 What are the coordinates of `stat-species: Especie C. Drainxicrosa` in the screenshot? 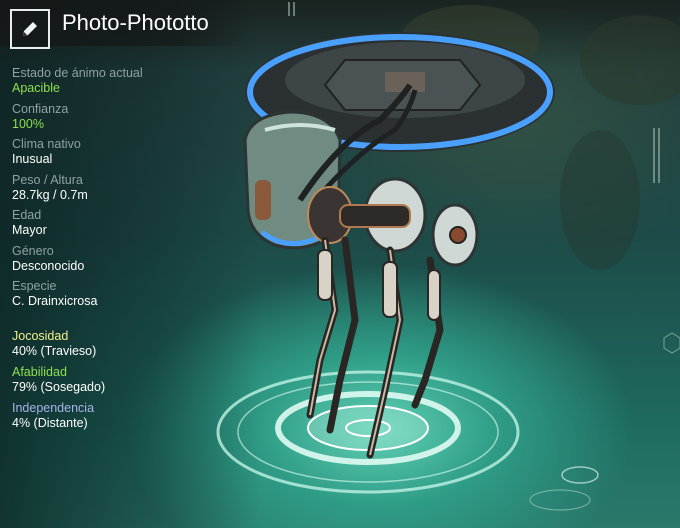 It's located at (127, 294).